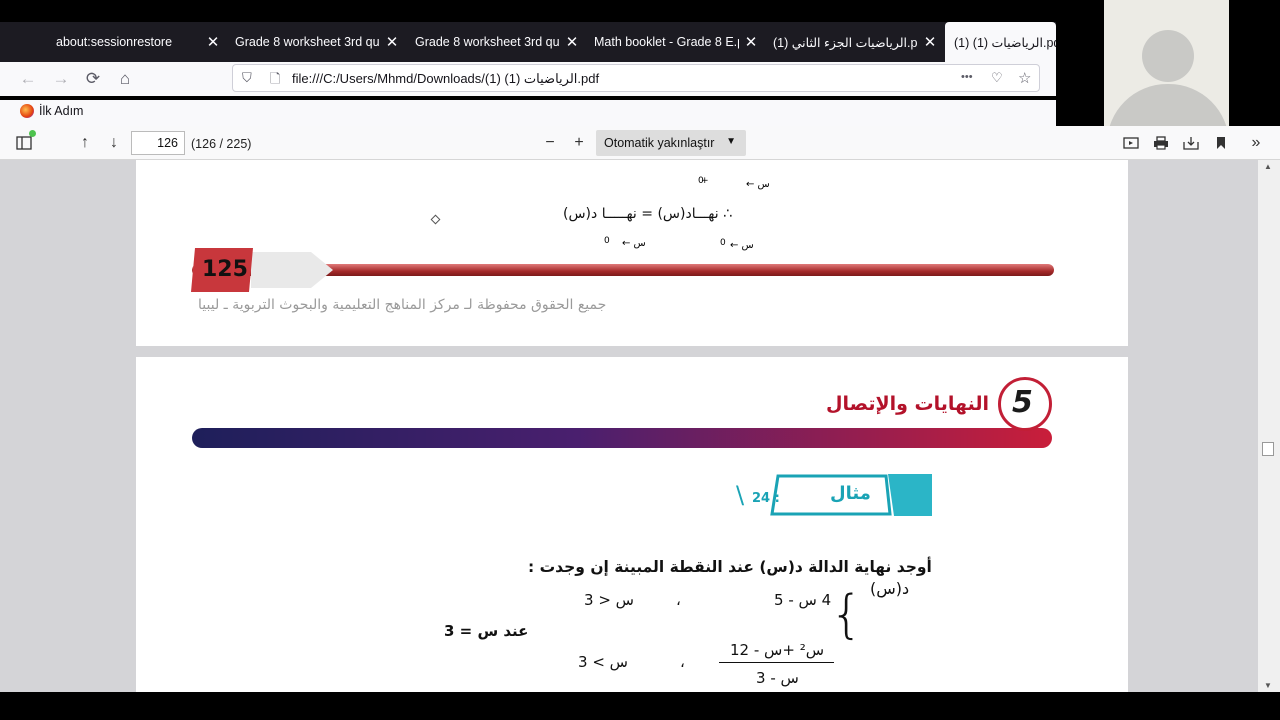  What do you see at coordinates (85, 143) in the screenshot?
I see `previous-page-icon: ↑` at bounding box center [85, 143].